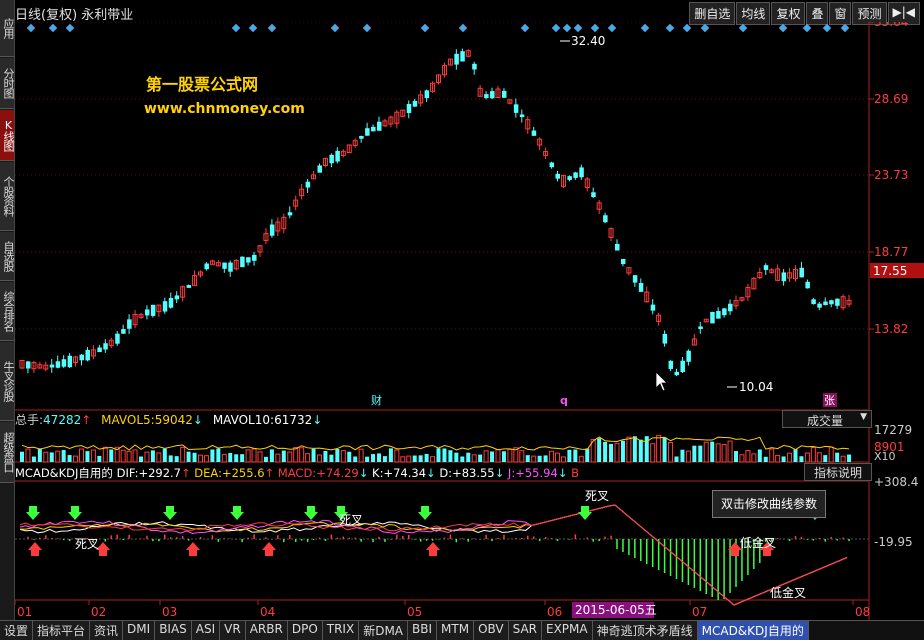  What do you see at coordinates (206, 630) in the screenshot?
I see `tab-5: ASI` at bounding box center [206, 630].